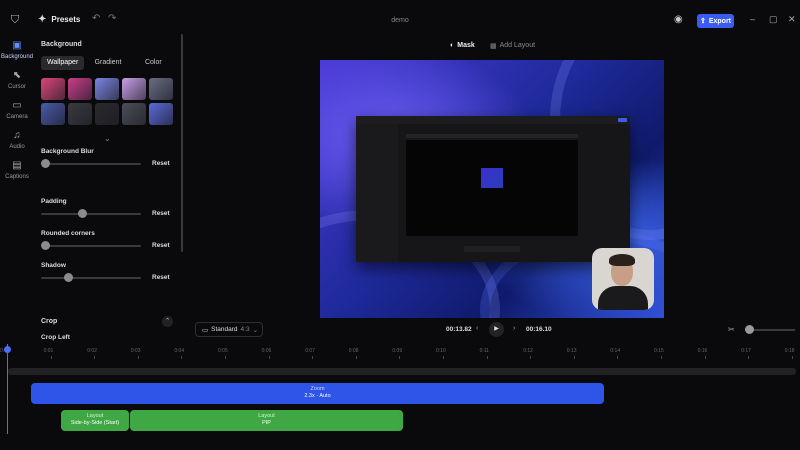 The width and height of the screenshot is (800, 450). I want to click on shadow-slider, so click(91, 277).